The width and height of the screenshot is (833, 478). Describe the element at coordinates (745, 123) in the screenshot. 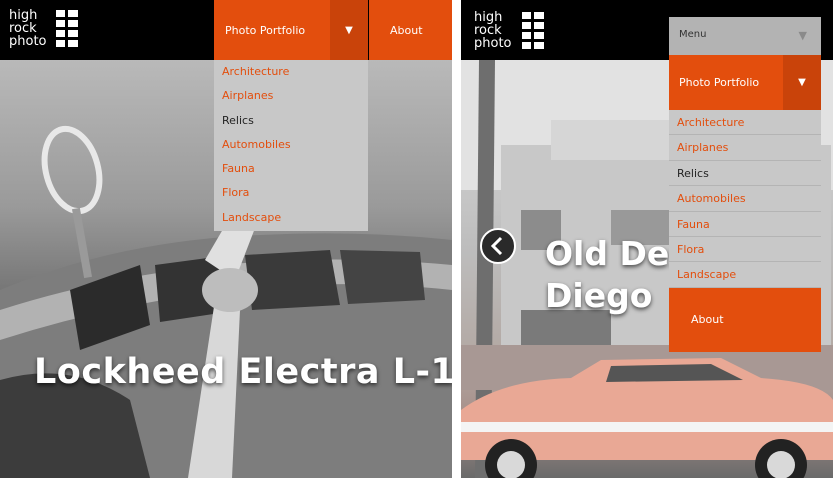

I see `menu-item-architecture: Architecture` at that location.